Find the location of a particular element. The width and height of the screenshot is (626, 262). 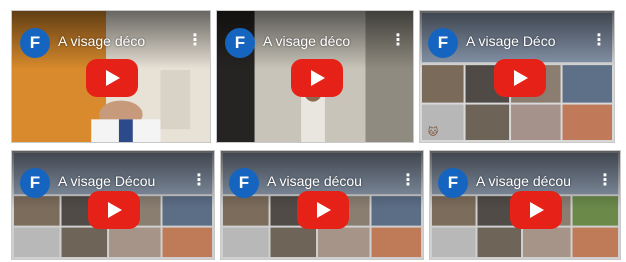

video-card: F A visage Décou ⋮ is located at coordinates (113, 205).